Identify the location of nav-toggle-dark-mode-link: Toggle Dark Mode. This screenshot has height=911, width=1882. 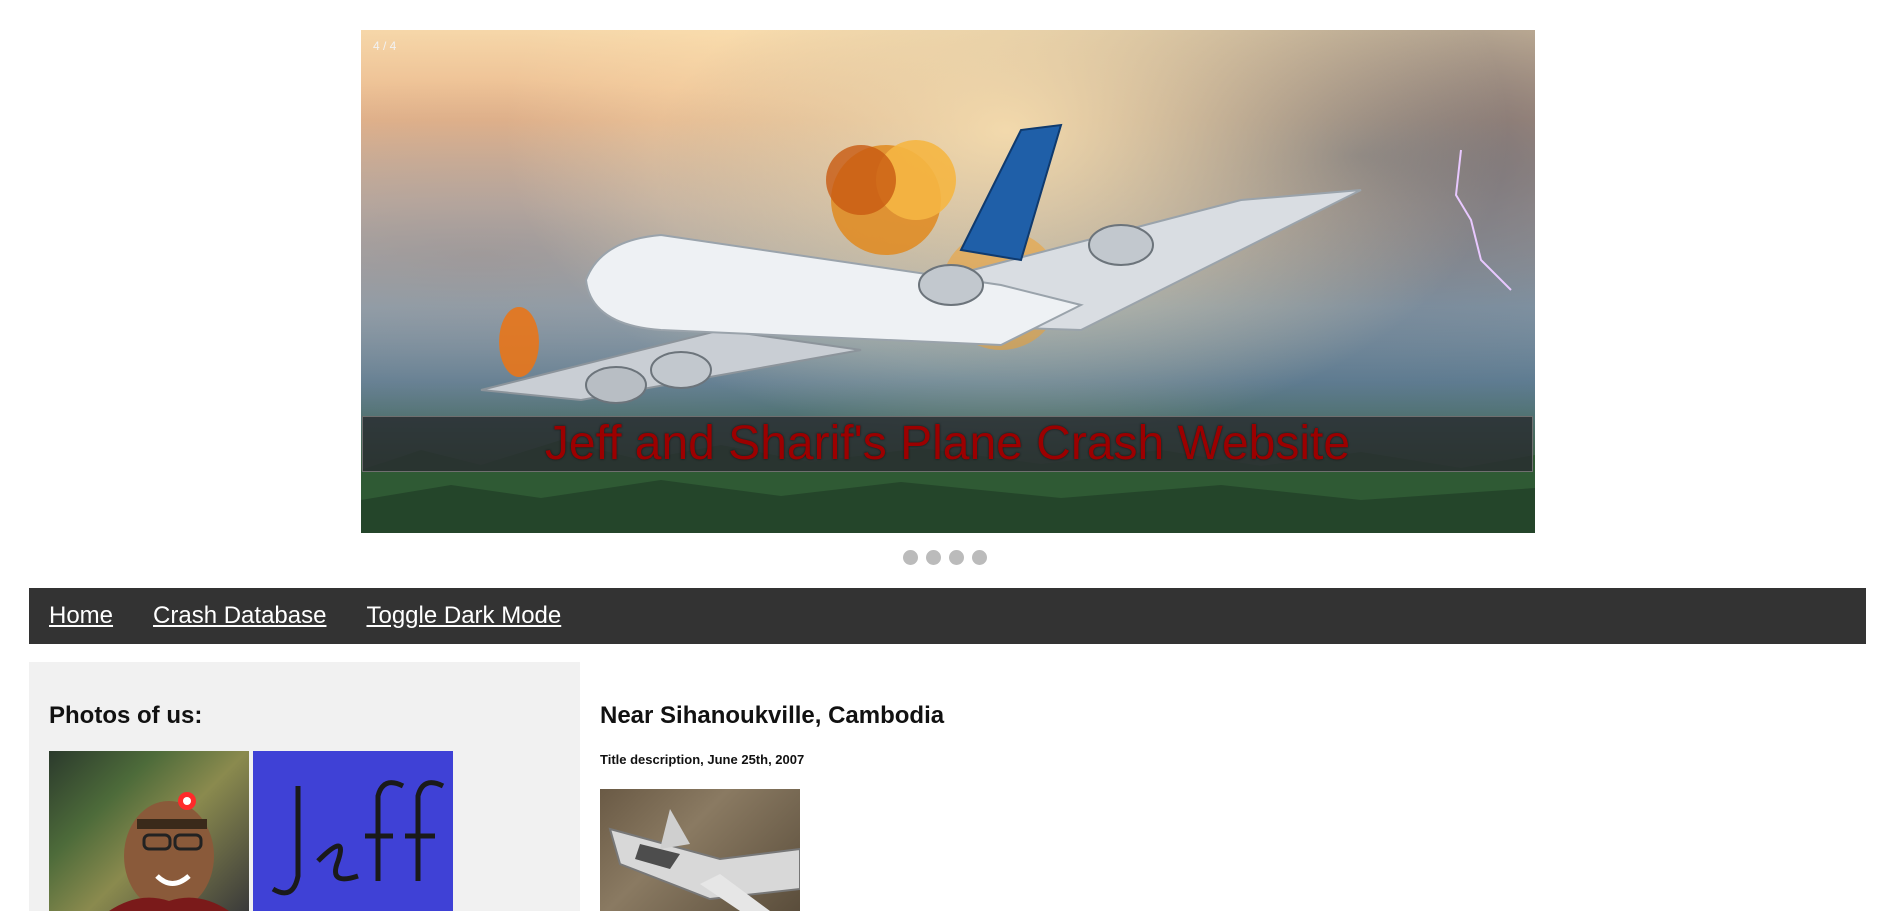
(463, 616).